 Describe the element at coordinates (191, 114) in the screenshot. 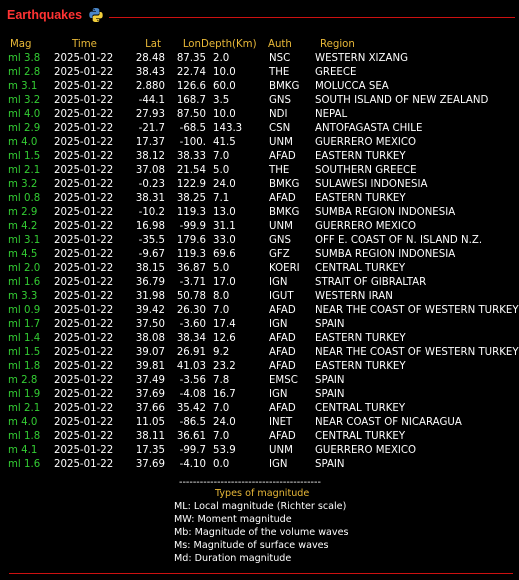

I see `row-lon: 87.50` at that location.